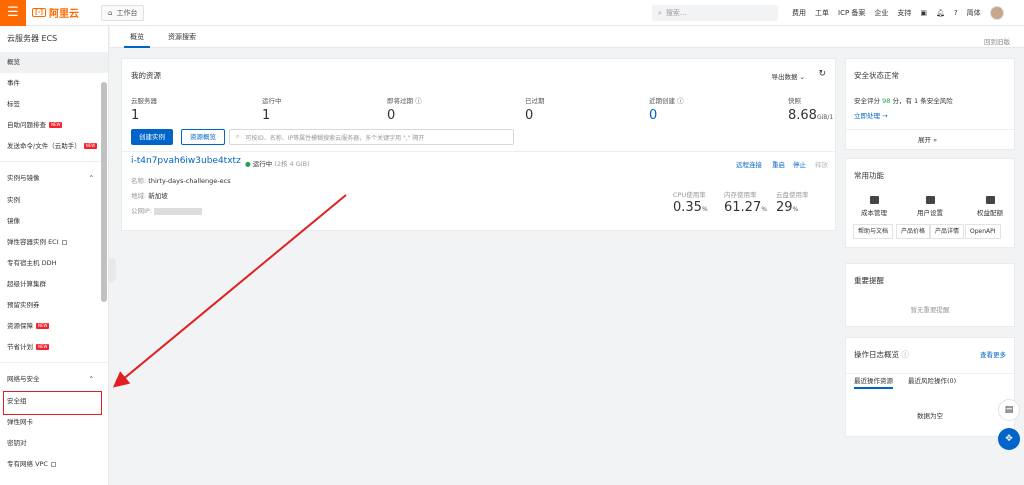  I want to click on disk-usage-value: 29%, so click(787, 207).